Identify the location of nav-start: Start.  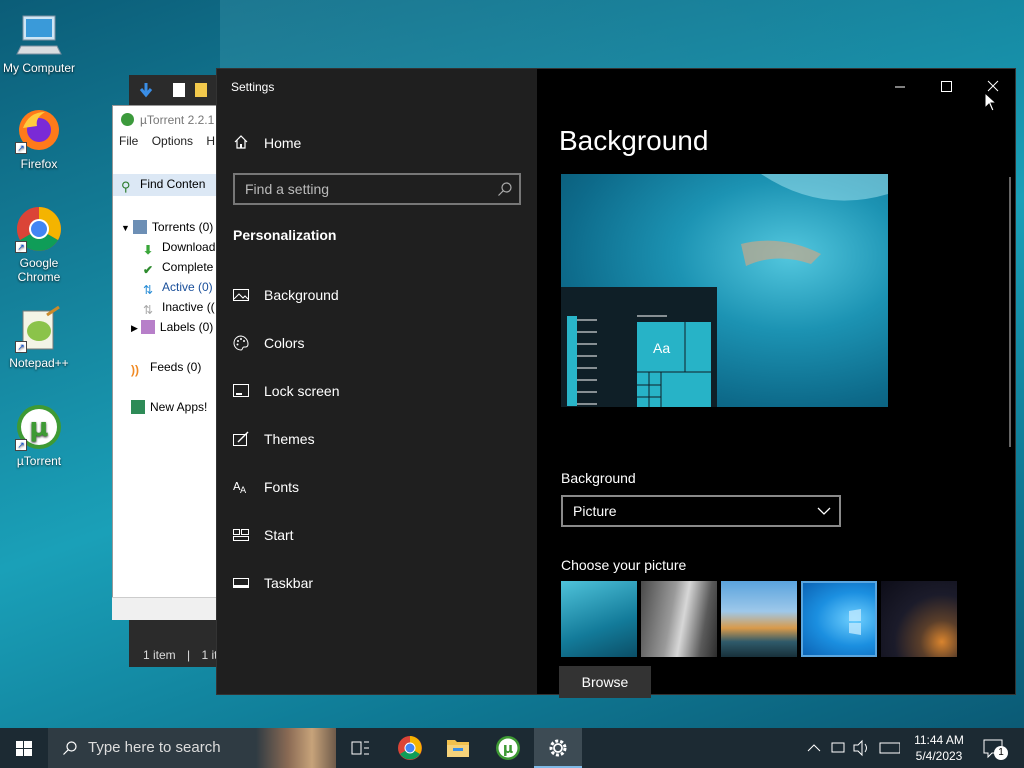
(377, 535).